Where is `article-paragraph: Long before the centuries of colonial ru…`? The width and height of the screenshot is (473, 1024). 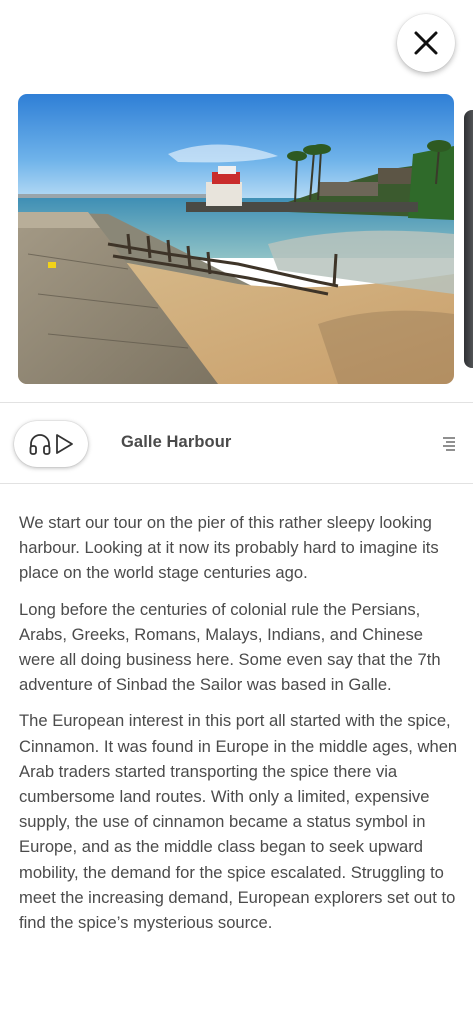
article-paragraph: Long before the centuries of colonial ru… is located at coordinates (230, 647).